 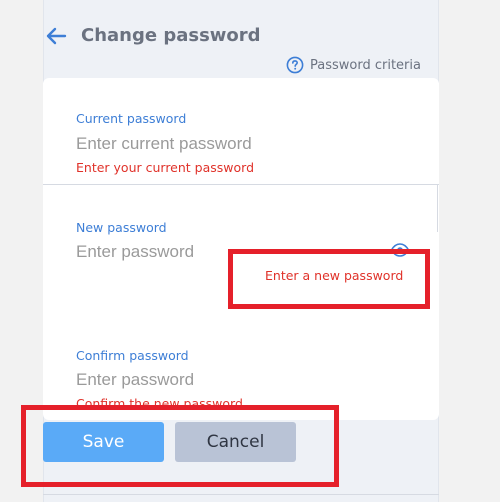 What do you see at coordinates (329, 279) in the screenshot?
I see `new-password-error-highlight` at bounding box center [329, 279].